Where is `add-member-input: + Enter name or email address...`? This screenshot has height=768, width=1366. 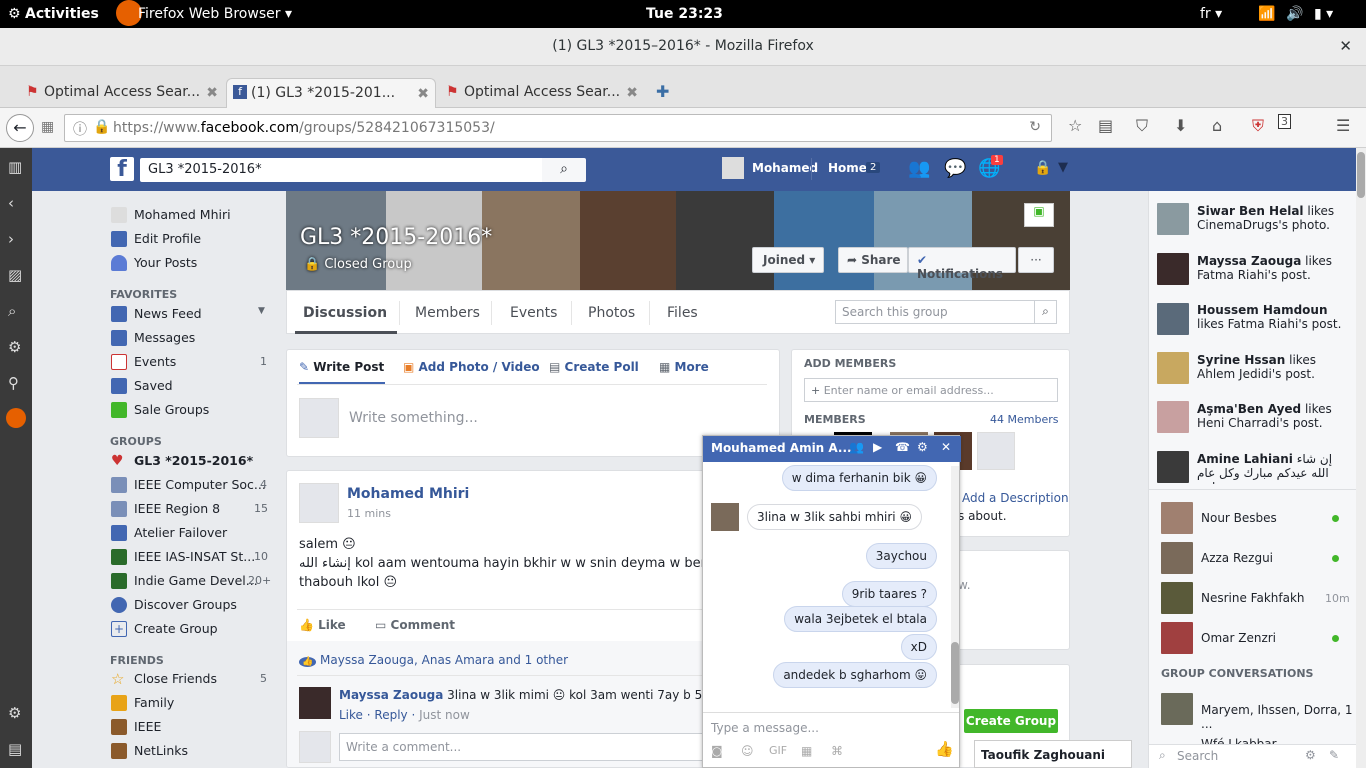
add-member-input: + Enter name or email address... is located at coordinates (931, 390).